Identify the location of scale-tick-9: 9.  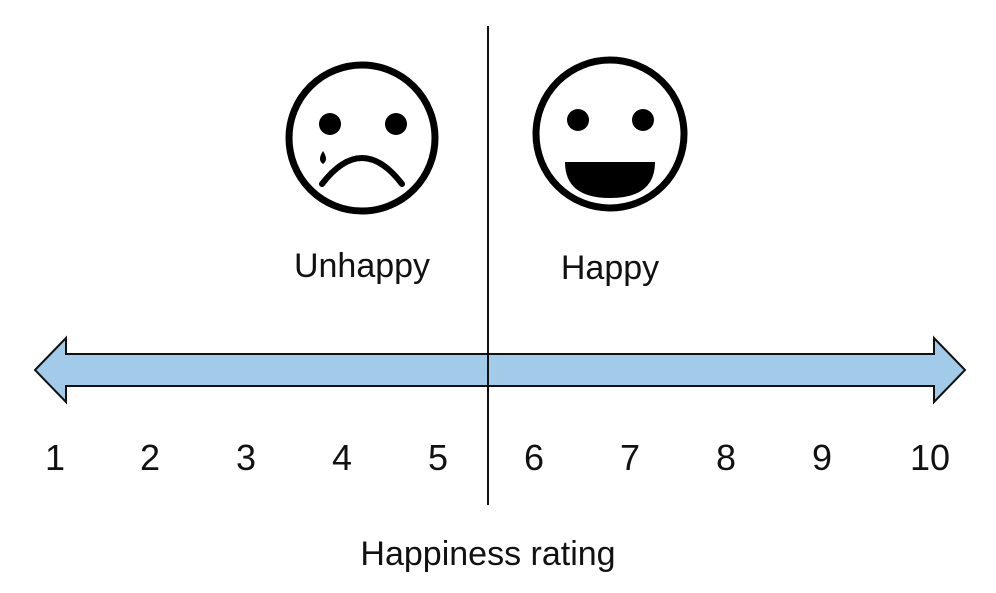
(822, 457).